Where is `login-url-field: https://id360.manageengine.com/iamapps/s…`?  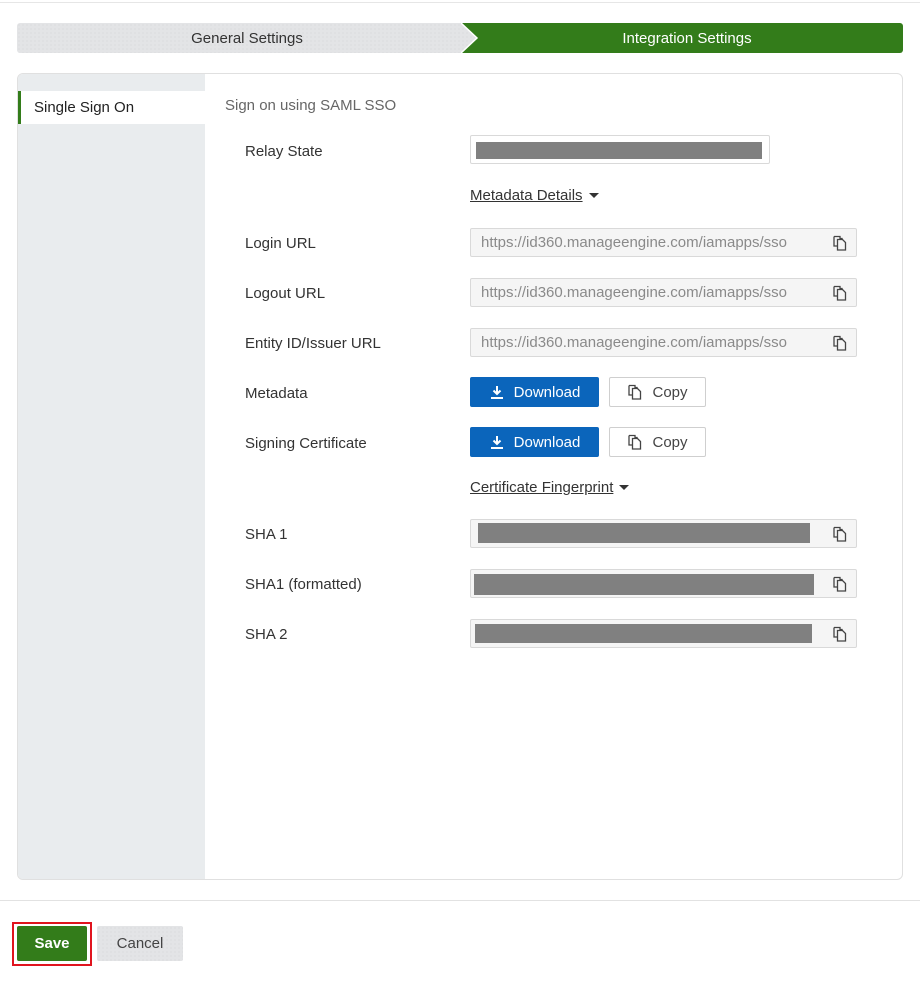 login-url-field: https://id360.manageengine.com/iamapps/s… is located at coordinates (663, 242).